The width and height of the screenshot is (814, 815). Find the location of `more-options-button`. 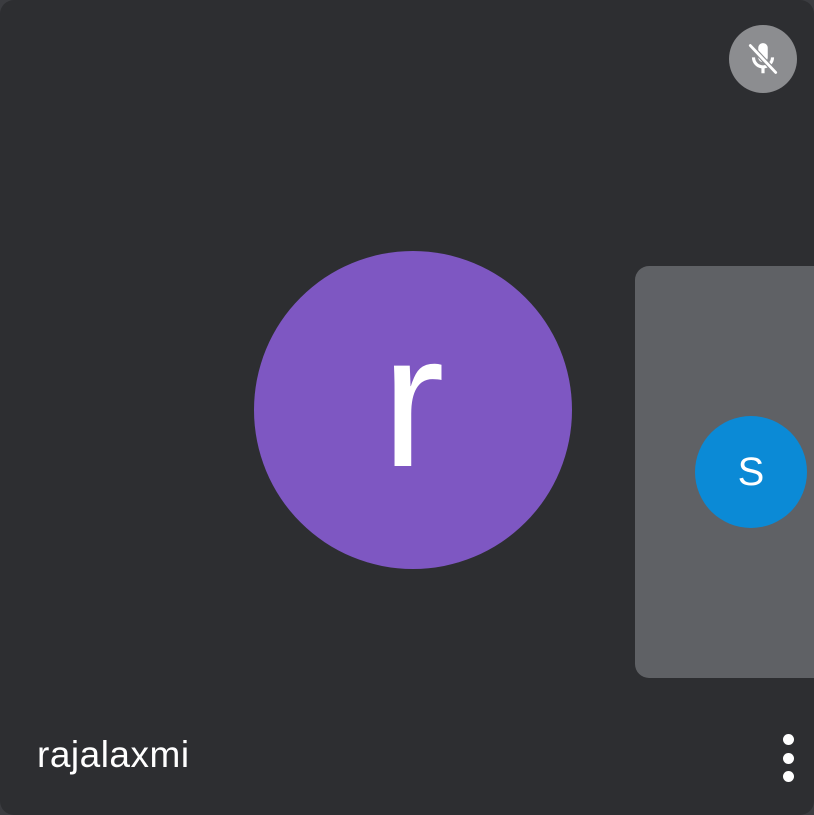

more-options-button is located at coordinates (788, 758).